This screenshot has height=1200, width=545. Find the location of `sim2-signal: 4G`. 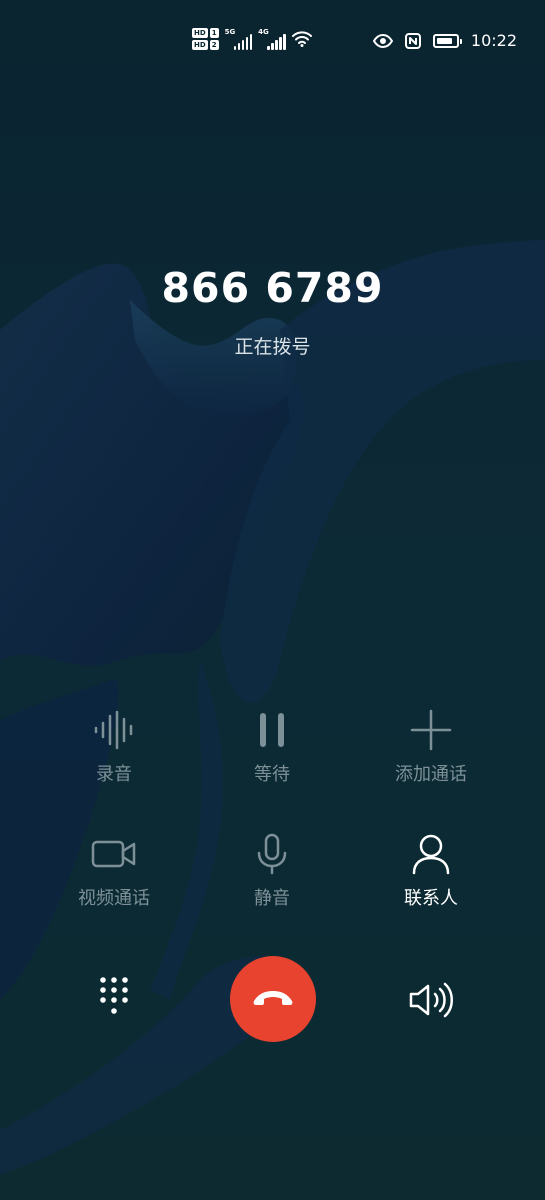

sim2-signal: 4G is located at coordinates (272, 39).